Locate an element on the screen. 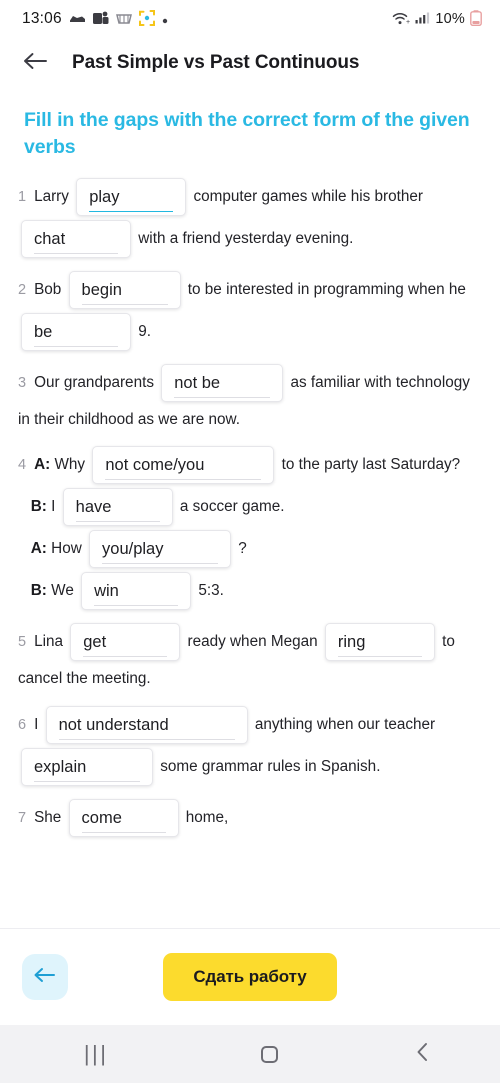  gap-input-value: get is located at coordinates (125, 644).